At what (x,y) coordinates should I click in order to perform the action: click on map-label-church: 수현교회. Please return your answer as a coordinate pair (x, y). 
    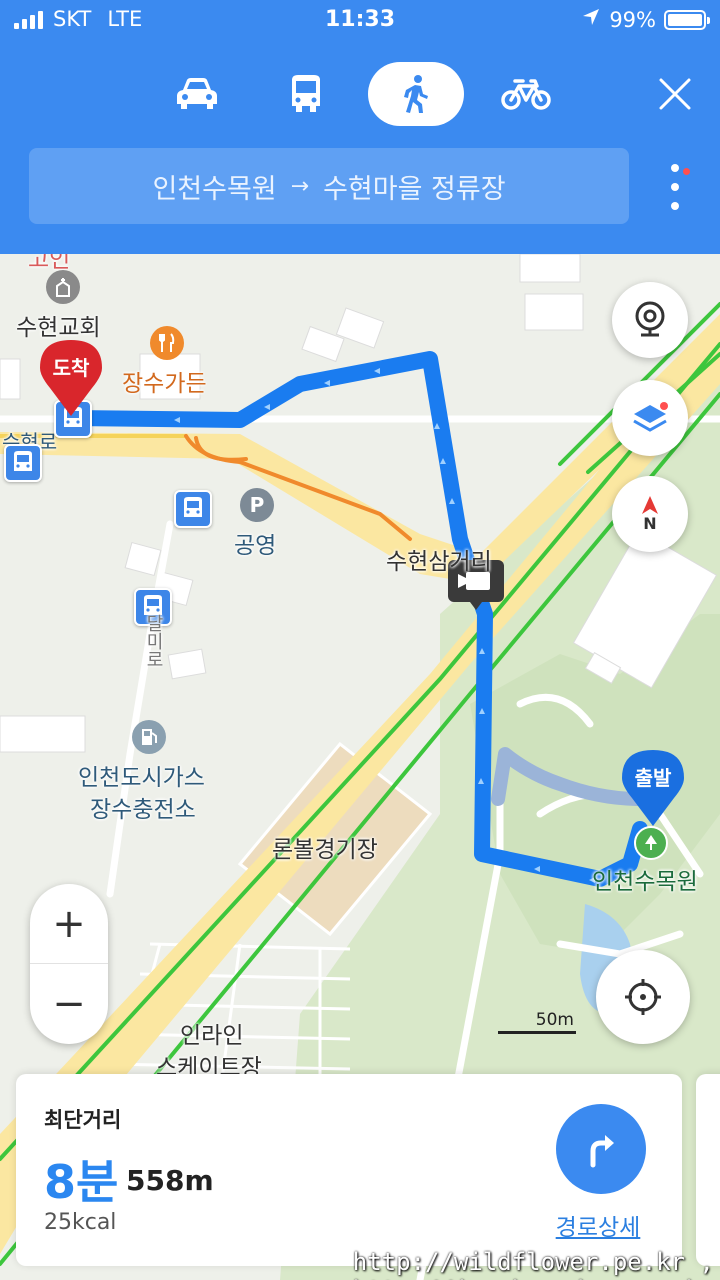
    Looking at the image, I should click on (58, 328).